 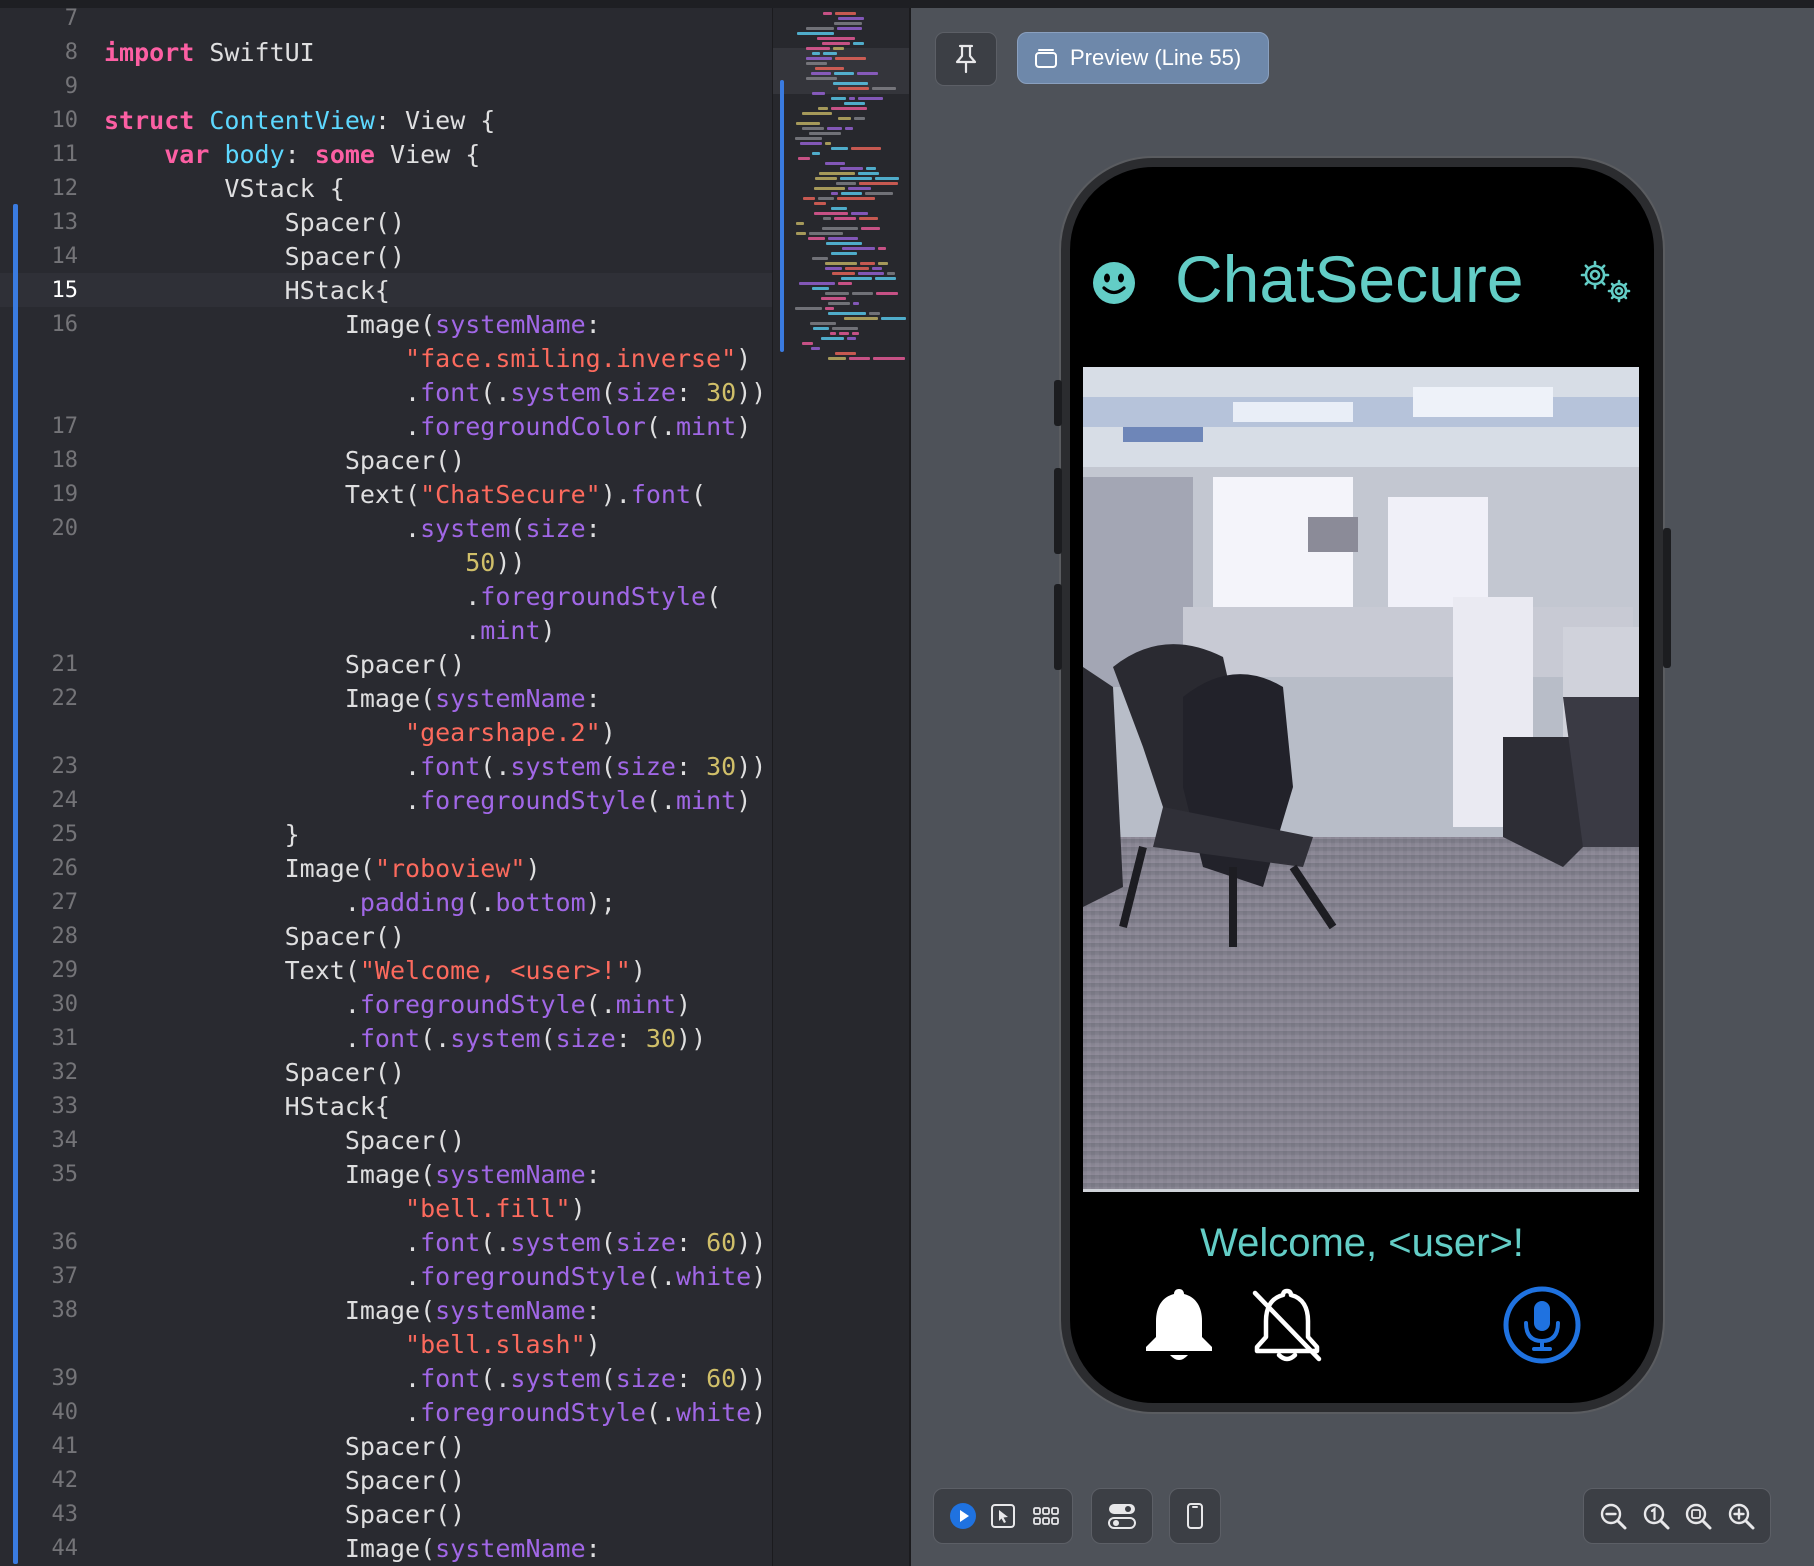 I want to click on code-line: 21 Spacer(), so click(x=386, y=665).